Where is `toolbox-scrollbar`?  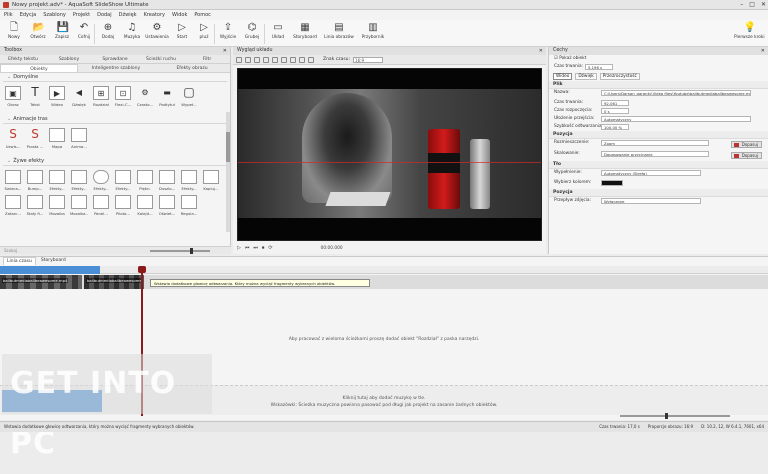
toolbox-scrollbar is located at coordinates (228, 172).